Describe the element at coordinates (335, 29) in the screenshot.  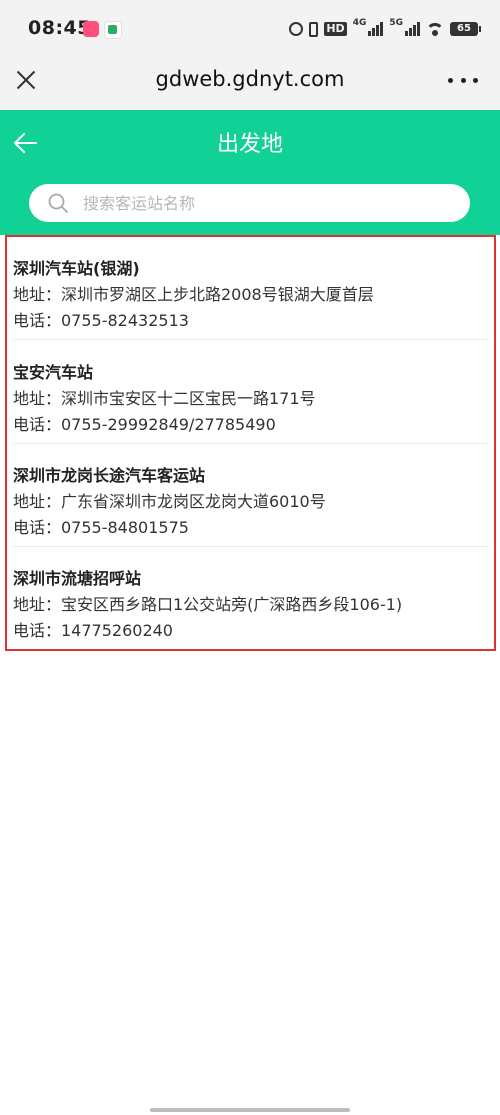
I see `hd-icon: HD` at that location.